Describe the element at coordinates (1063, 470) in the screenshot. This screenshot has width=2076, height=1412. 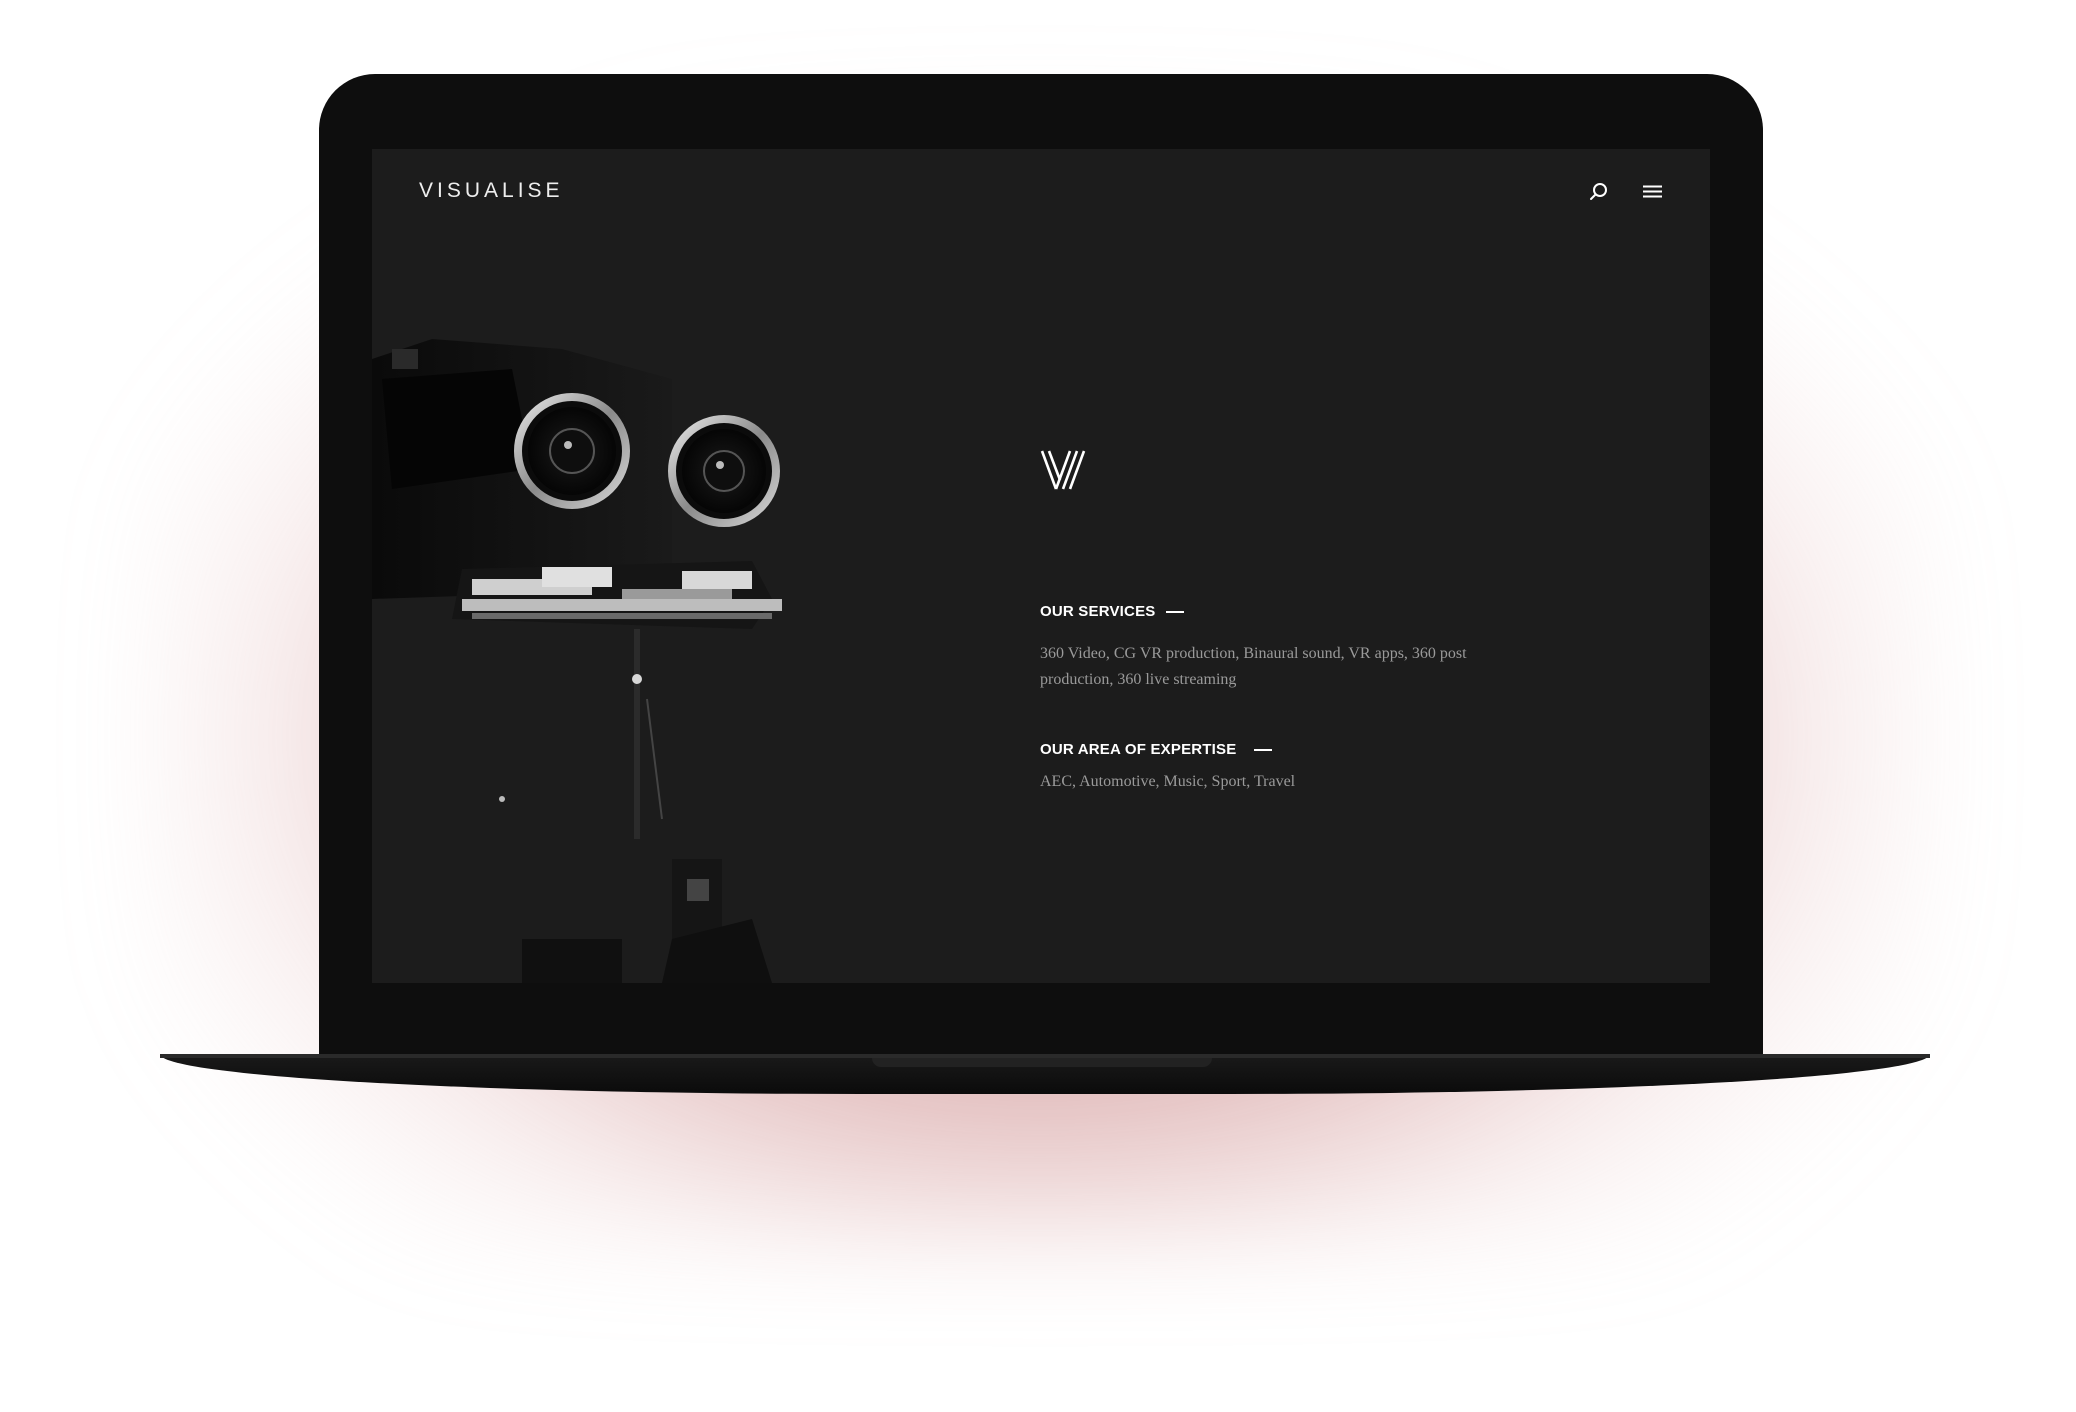
I see `visualise-w-logo-icon` at that location.